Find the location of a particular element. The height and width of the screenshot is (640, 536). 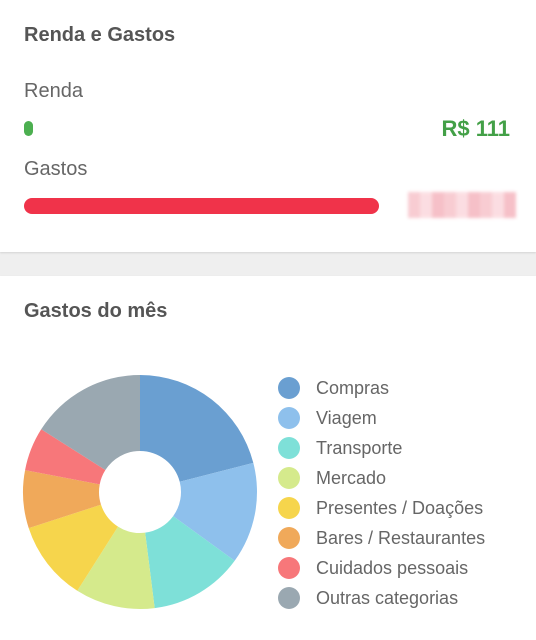

legend-label: Compras is located at coordinates (353, 387).